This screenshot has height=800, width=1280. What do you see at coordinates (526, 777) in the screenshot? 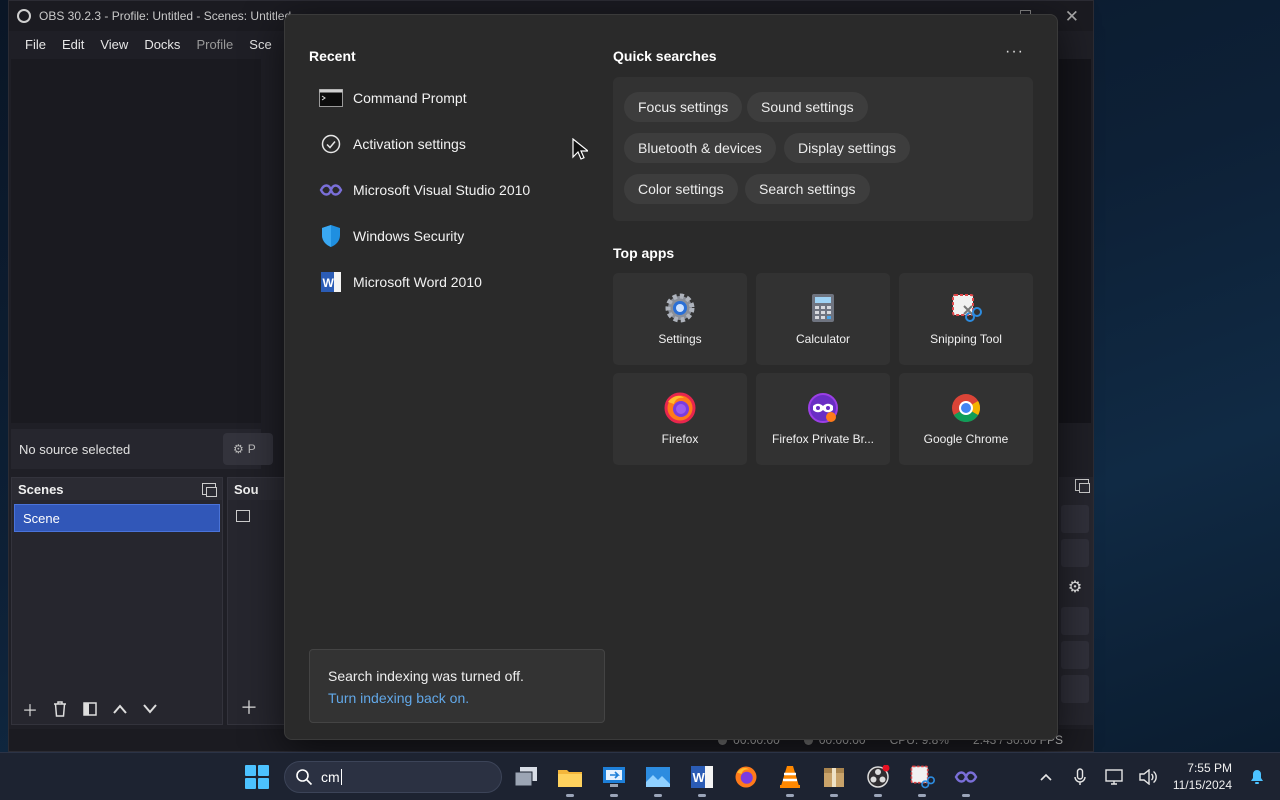
I see `task-view-icon` at bounding box center [526, 777].